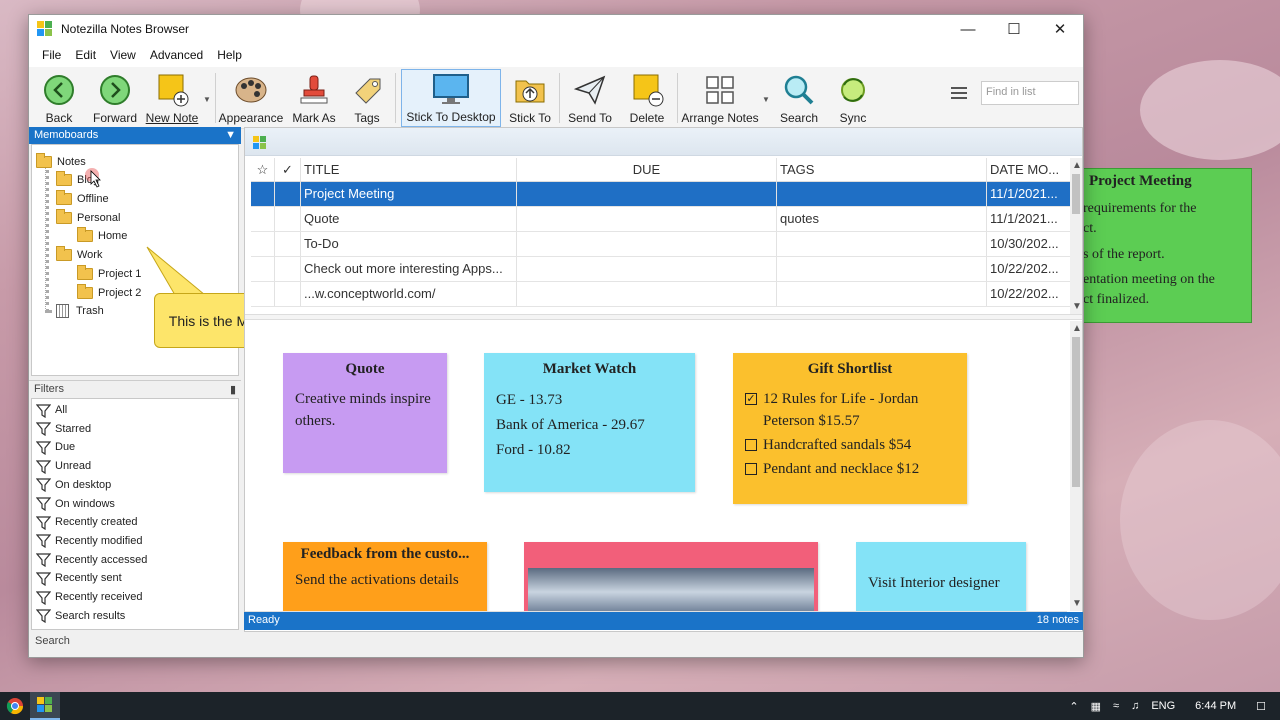 Image resolution: width=1280 pixels, height=720 pixels. What do you see at coordinates (1076, 466) in the screenshot?
I see `notes-scrollbar: ▲ ▼` at bounding box center [1076, 466].